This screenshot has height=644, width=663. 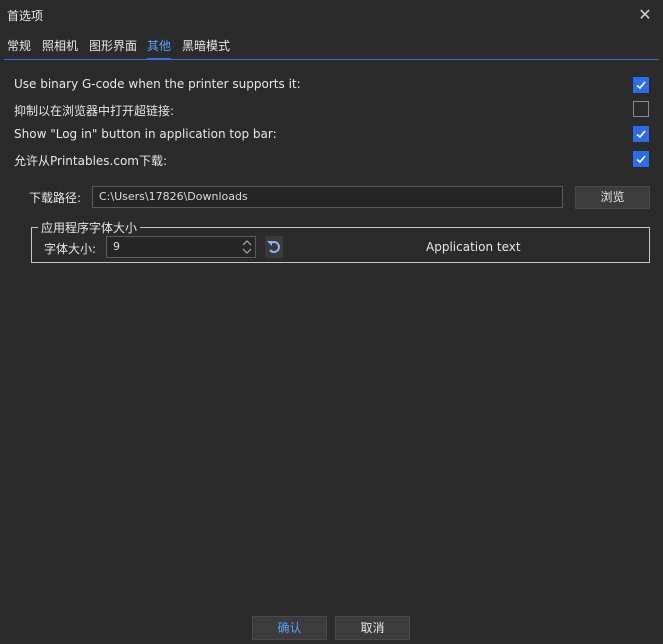 I want to click on browse-button: 浏览, so click(x=612, y=197).